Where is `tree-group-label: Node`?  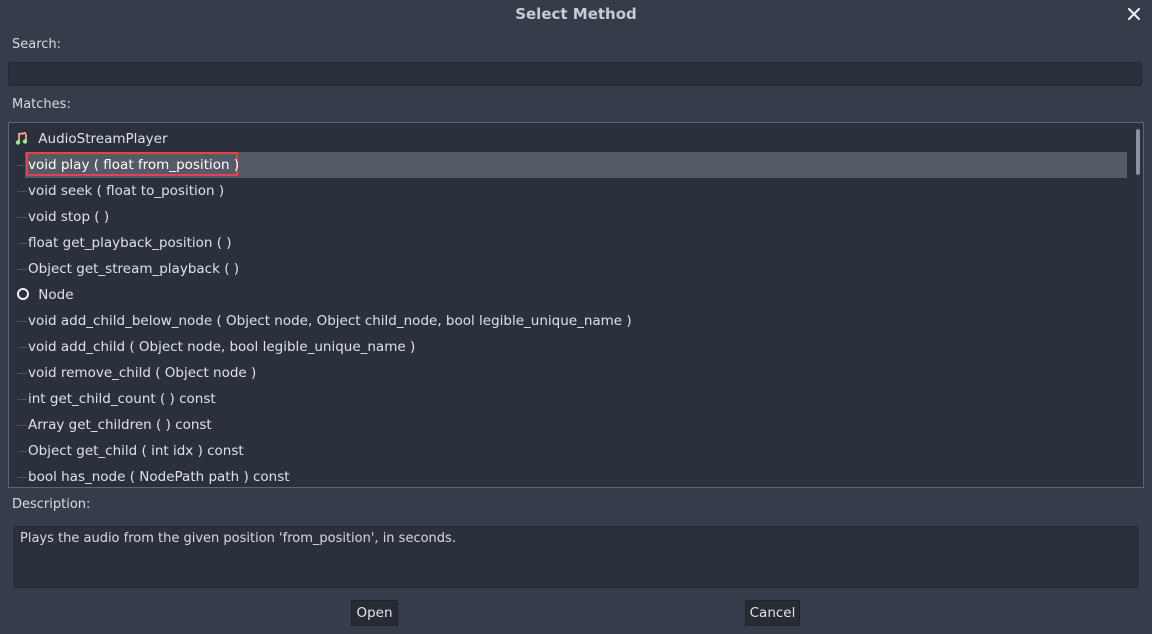 tree-group-label: Node is located at coordinates (56, 295).